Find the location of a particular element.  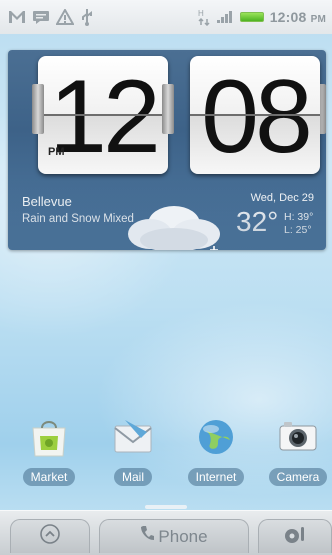

app-label-mail: Mail is located at coordinates (132, 477).